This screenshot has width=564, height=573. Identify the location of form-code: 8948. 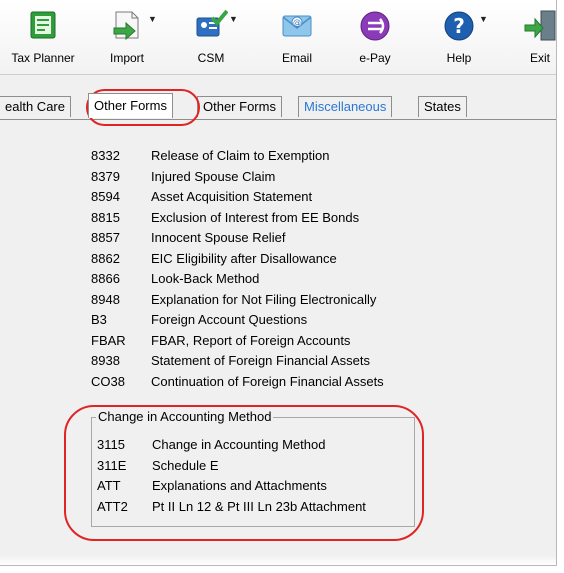
(105, 299).